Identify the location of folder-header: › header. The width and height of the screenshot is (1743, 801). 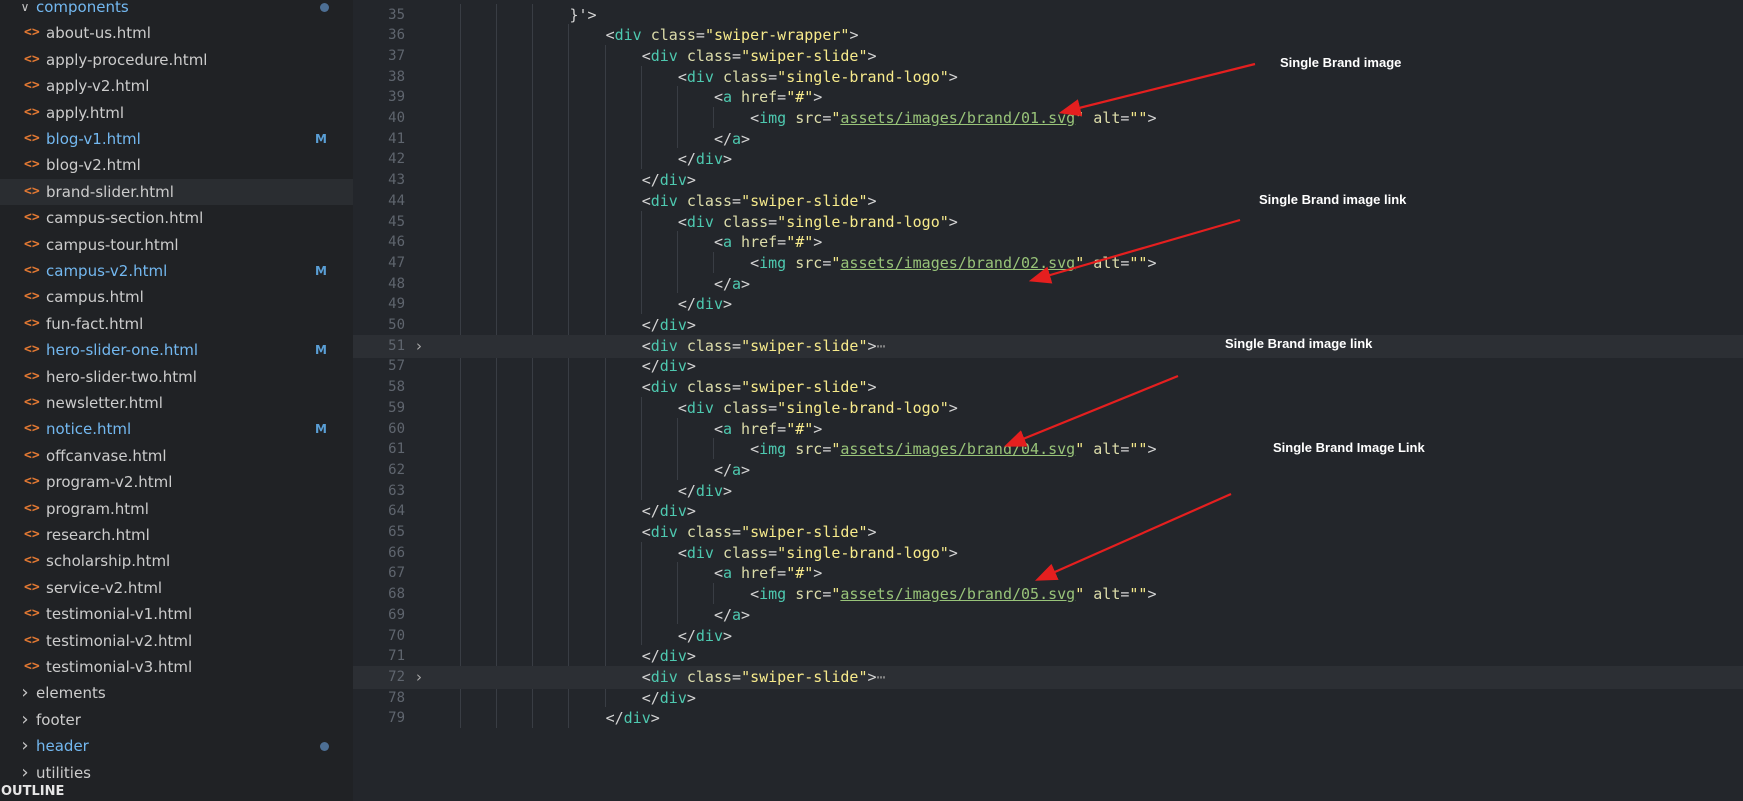
(176, 746).